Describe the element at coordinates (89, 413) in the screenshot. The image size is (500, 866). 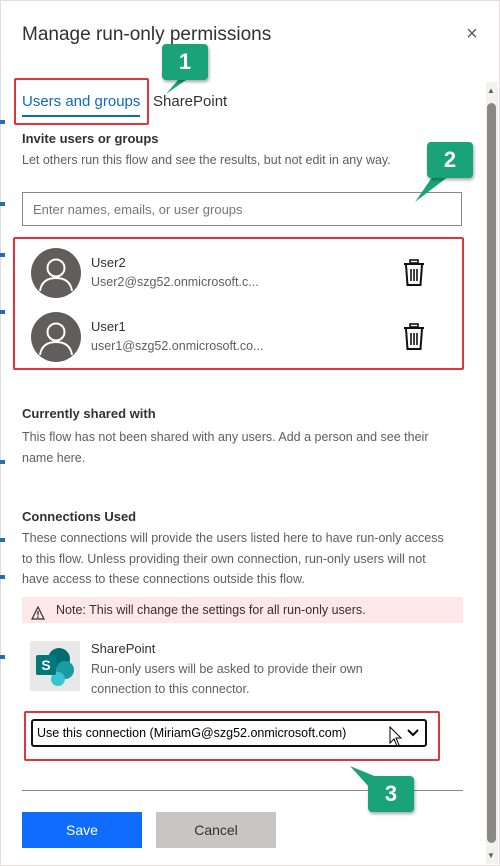
I see `shared-heading: Currently shared with` at that location.